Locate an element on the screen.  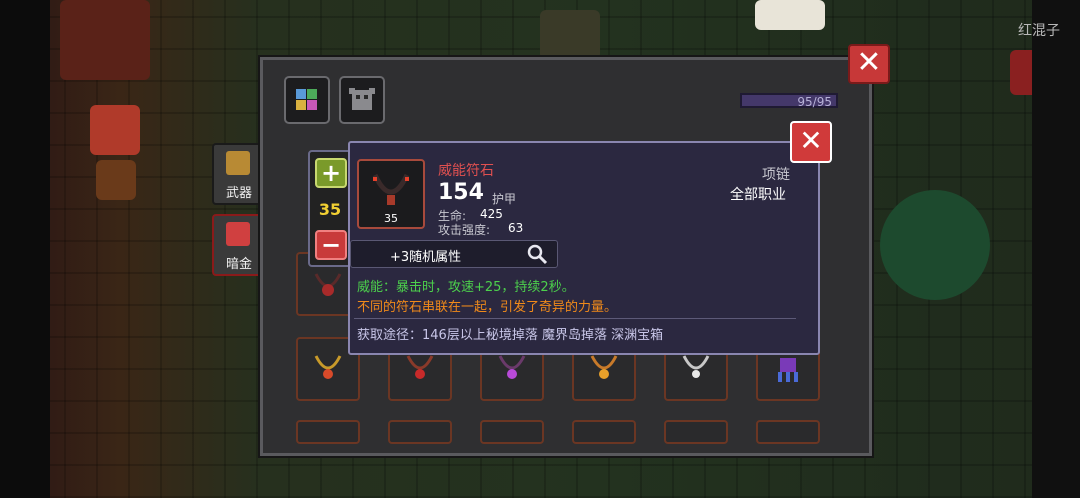
squid-icon is located at coordinates (788, 370).